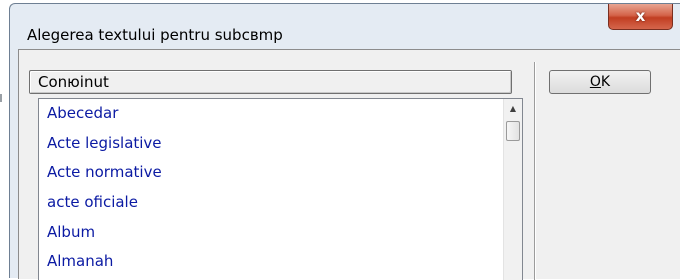  I want to click on scroll-up-arrow-icon: ▲, so click(513, 107).